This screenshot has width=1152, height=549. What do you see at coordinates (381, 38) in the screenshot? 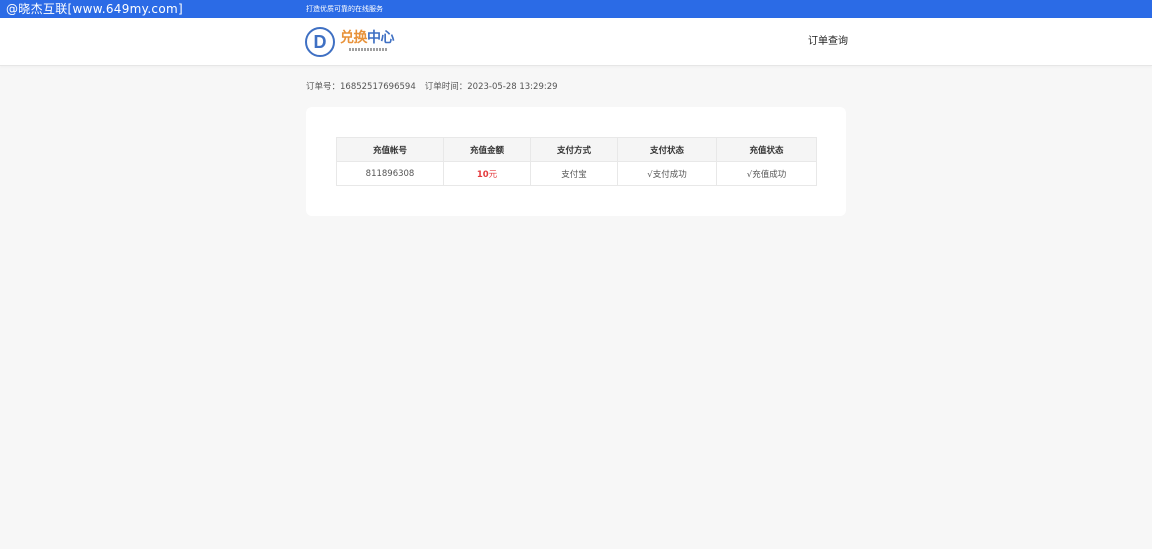
I see `logo-title-part2: 中心` at bounding box center [381, 38].